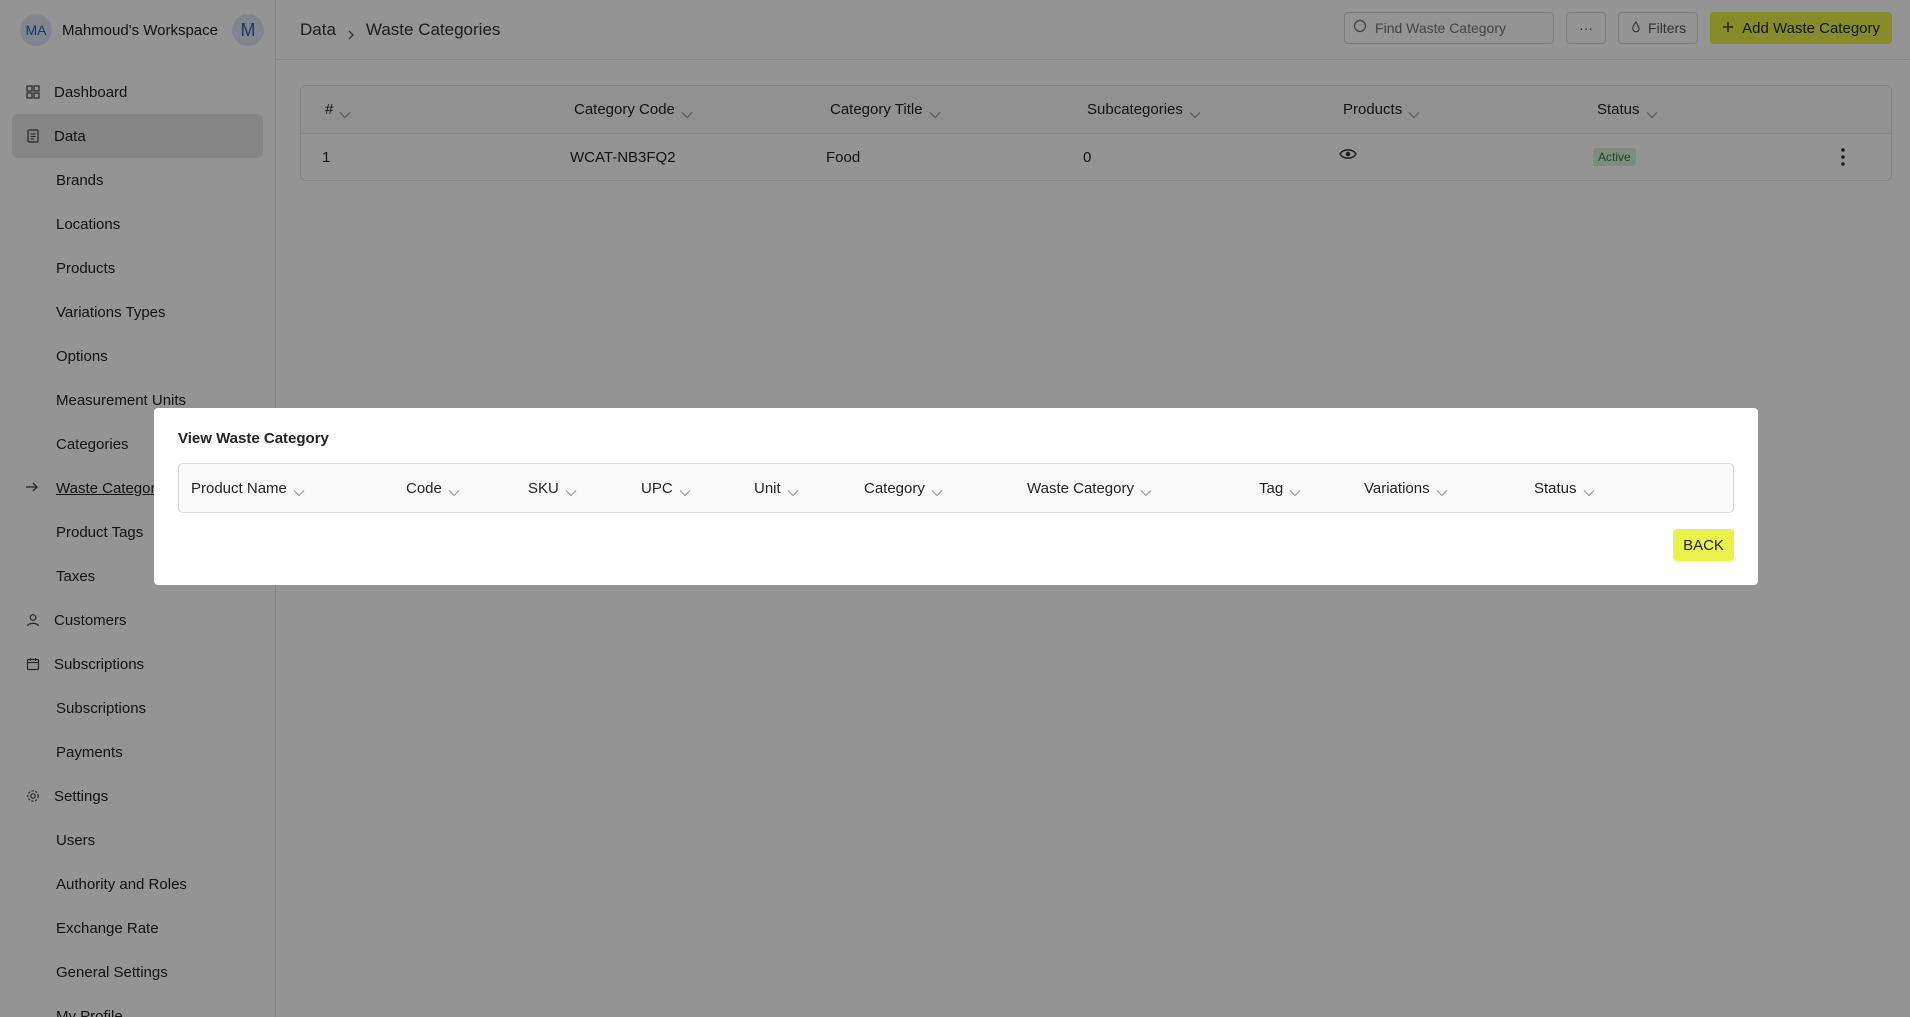 The image size is (1910, 1017). I want to click on column-header-status: Status, so click(1564, 488).